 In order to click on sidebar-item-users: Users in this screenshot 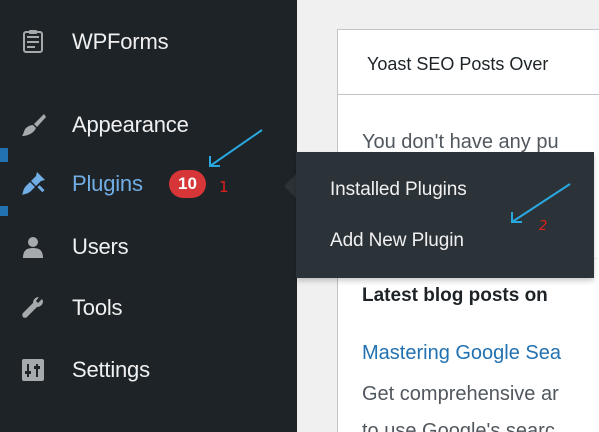, I will do `click(148, 247)`.